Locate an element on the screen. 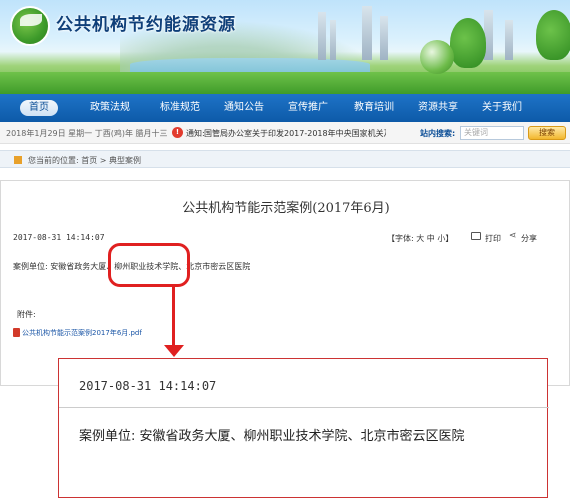 The width and height of the screenshot is (570, 500). search-label: 站内搜索: is located at coordinates (438, 133).